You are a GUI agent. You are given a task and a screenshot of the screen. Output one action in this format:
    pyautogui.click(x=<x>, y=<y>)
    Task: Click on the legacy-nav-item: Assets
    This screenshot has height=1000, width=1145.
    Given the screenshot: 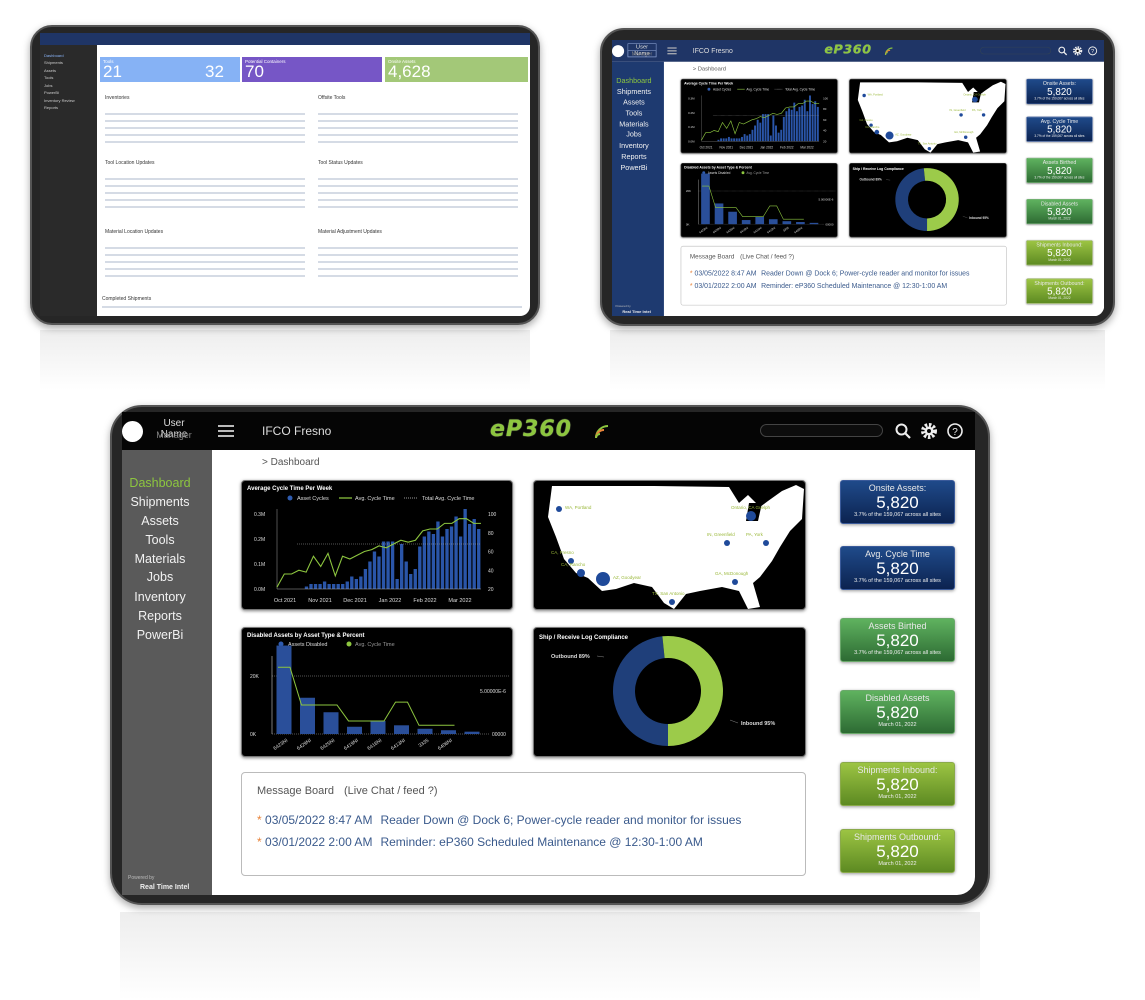 What is the action you would take?
    pyautogui.click(x=50, y=70)
    